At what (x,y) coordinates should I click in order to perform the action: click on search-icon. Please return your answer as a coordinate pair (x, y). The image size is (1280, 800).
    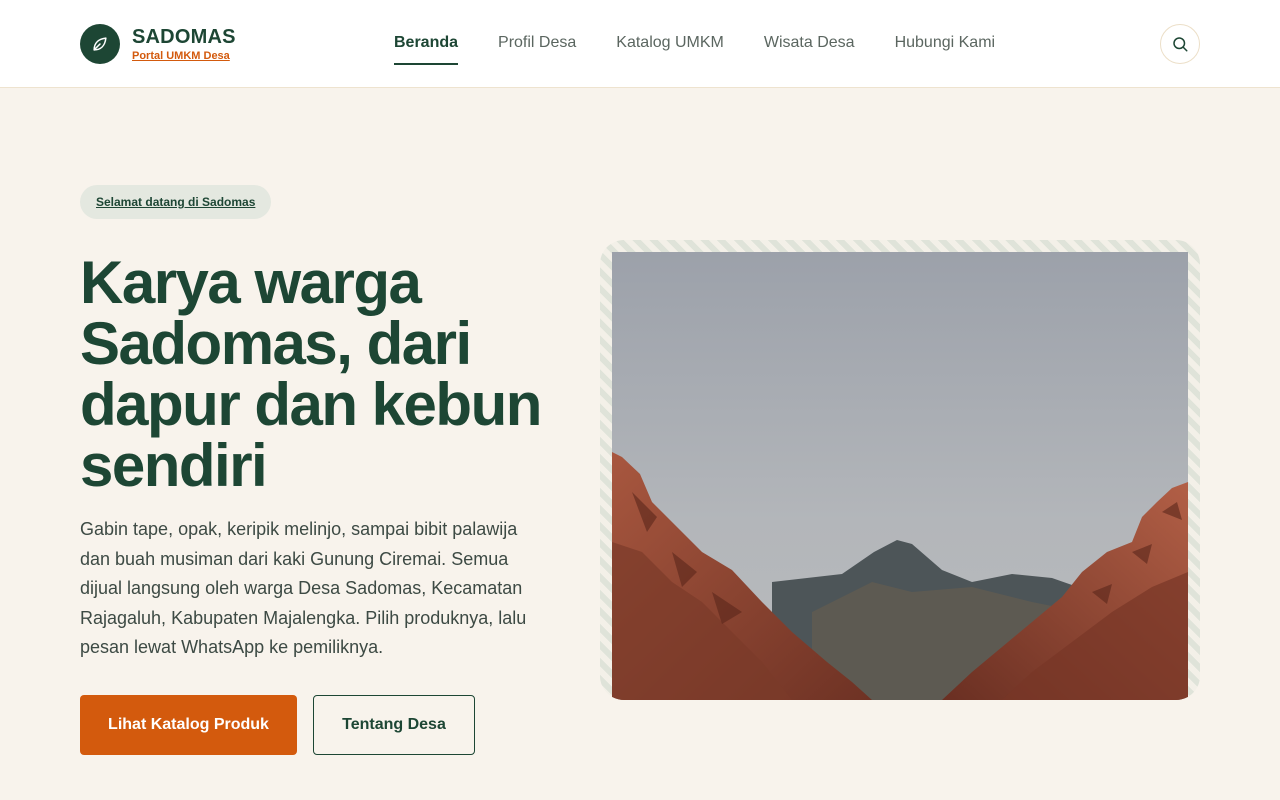
    Looking at the image, I should click on (1180, 44).